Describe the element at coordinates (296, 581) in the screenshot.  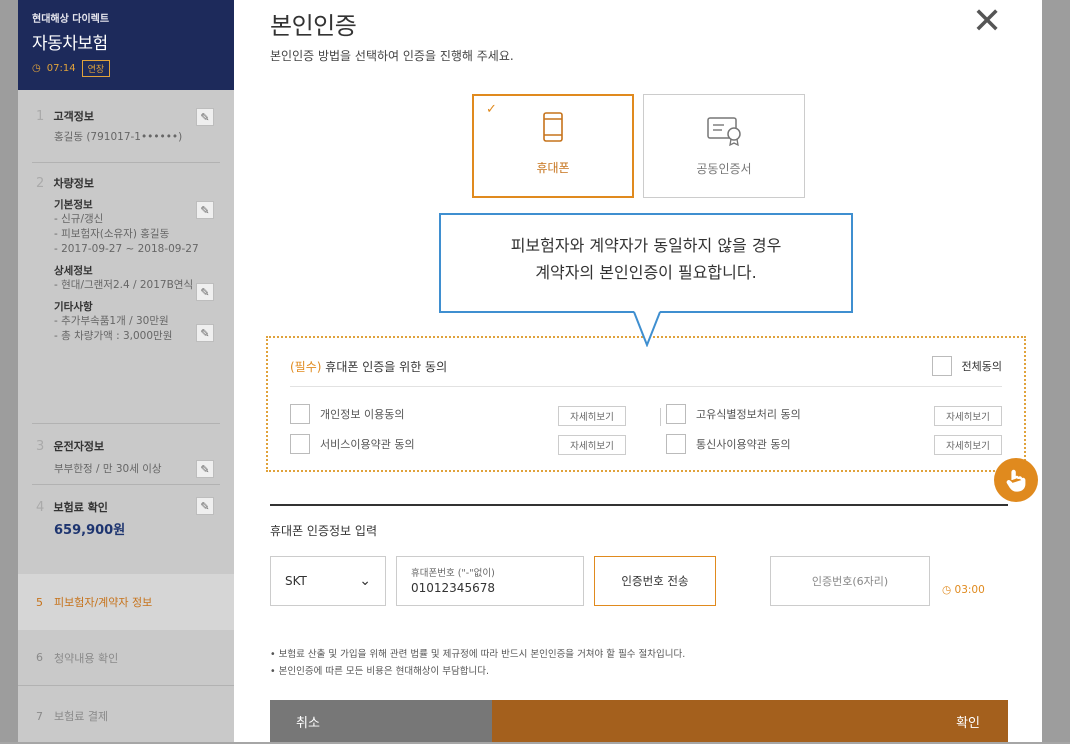
I see `carrier-value: SKT` at that location.